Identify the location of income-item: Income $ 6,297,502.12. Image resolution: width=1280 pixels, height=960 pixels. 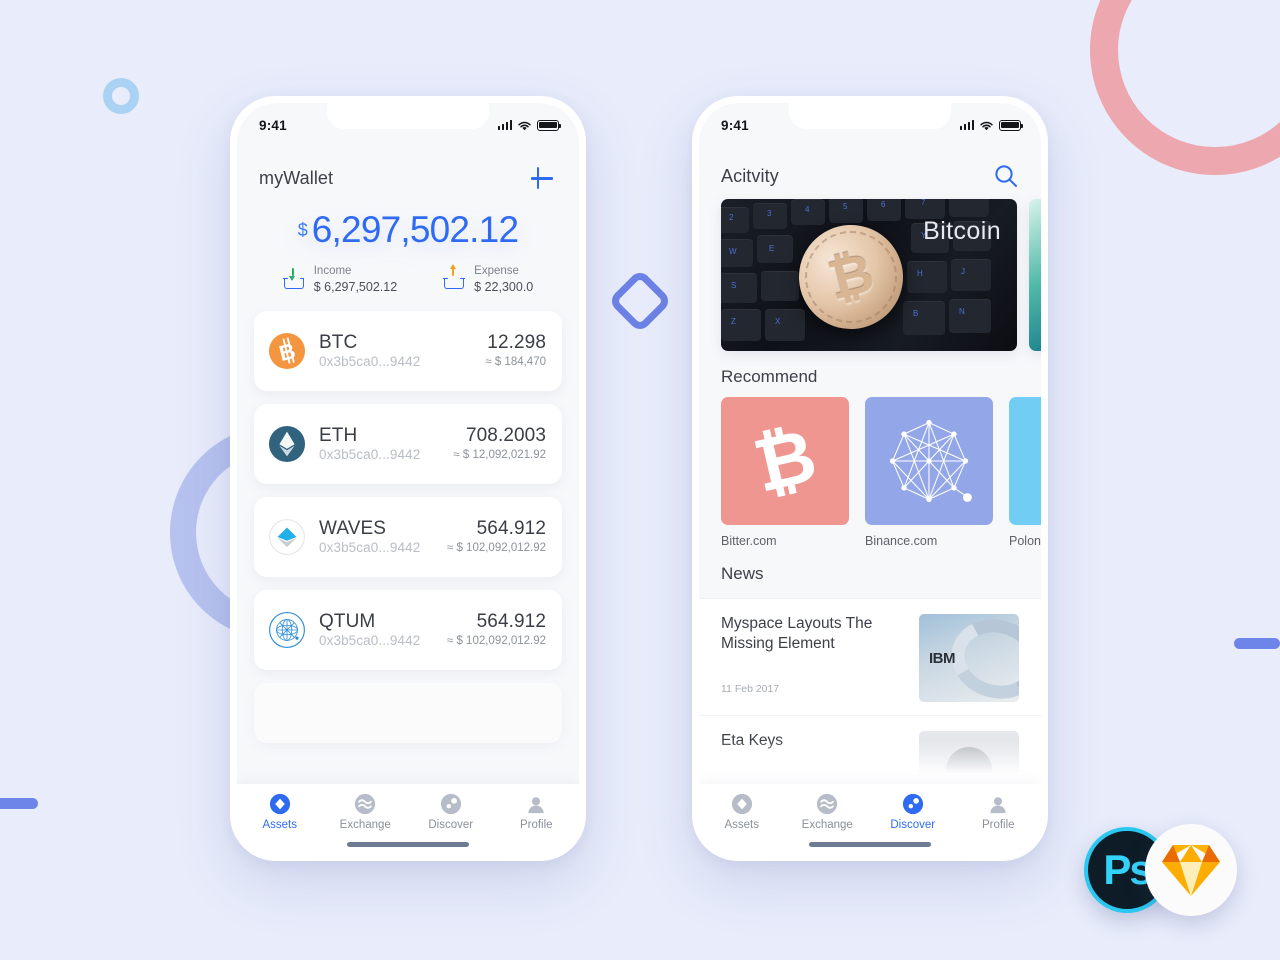
(340, 279).